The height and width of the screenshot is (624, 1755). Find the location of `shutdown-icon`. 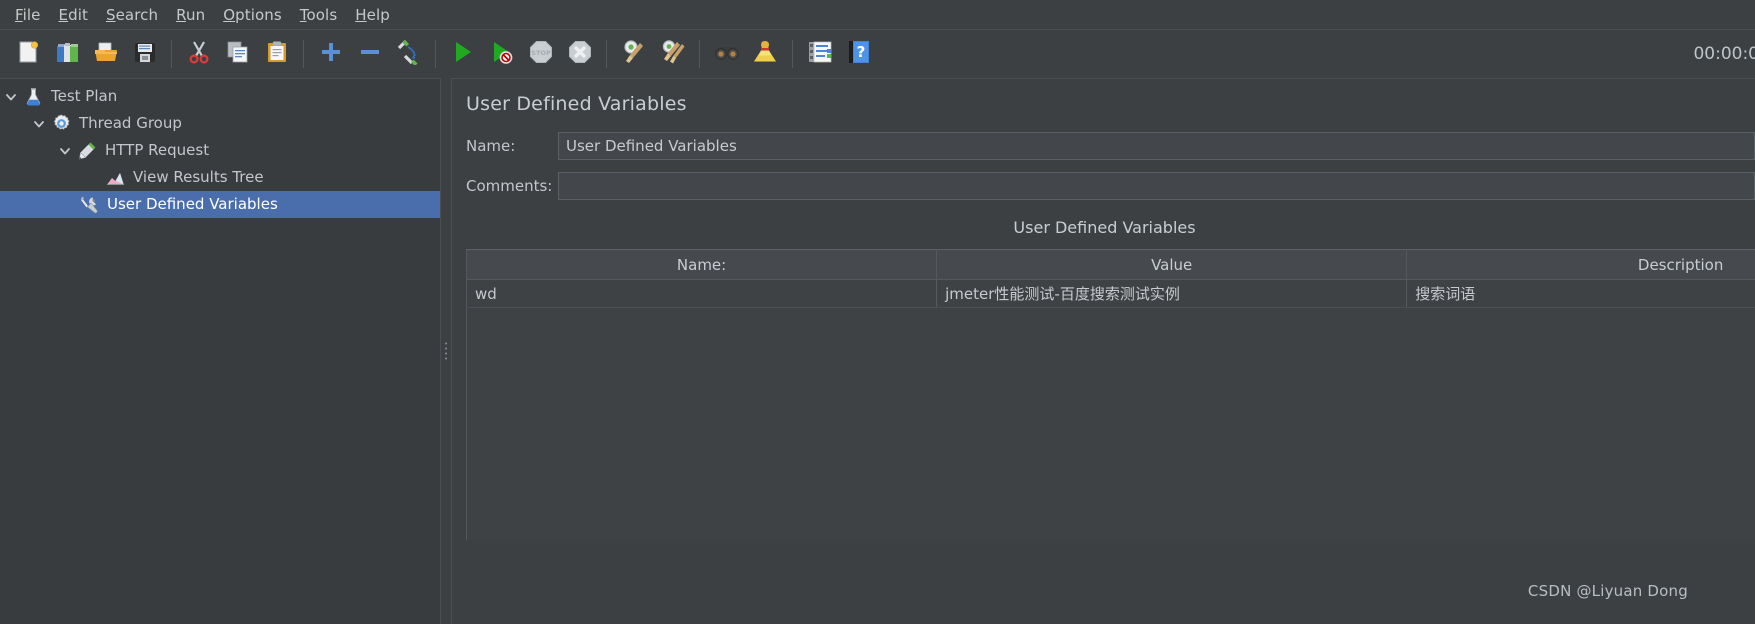

shutdown-icon is located at coordinates (580, 54).